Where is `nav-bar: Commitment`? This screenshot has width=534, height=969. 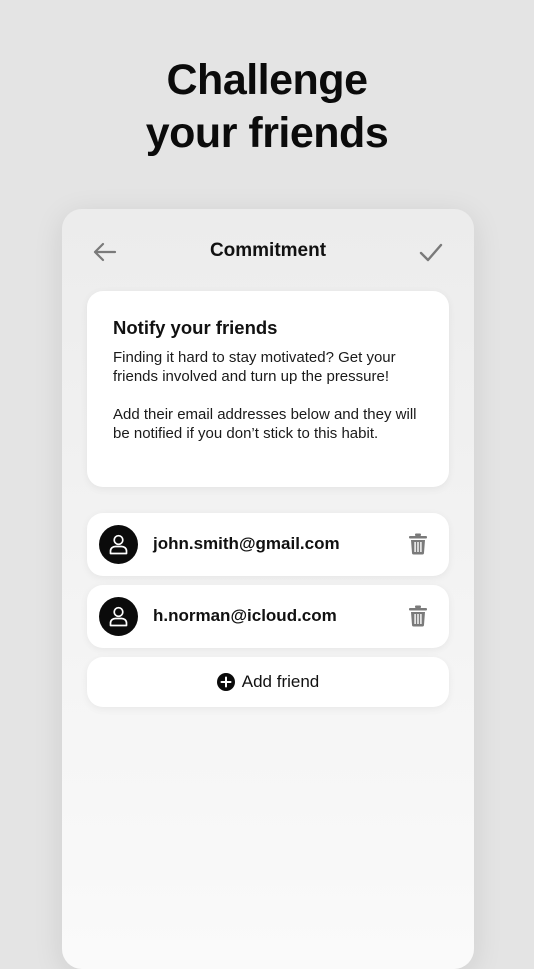
nav-bar: Commitment is located at coordinates (268, 251).